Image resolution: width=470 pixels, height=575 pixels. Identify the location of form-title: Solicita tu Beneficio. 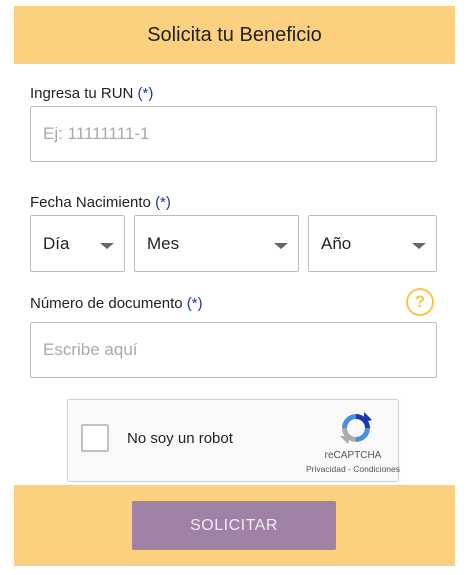
(234, 34).